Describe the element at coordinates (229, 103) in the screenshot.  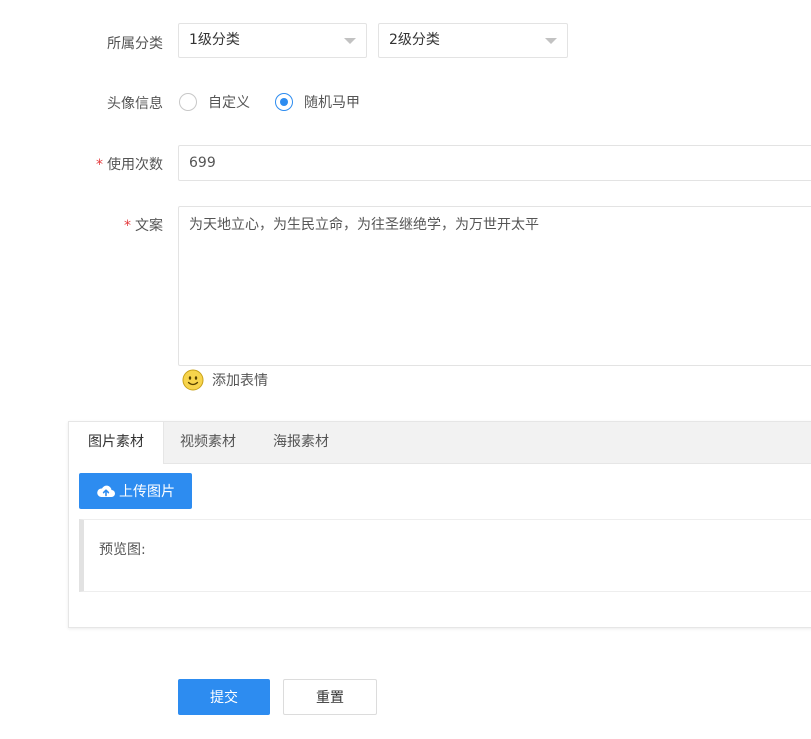
I see `avatar-radio-custom-label: 自定义` at that location.